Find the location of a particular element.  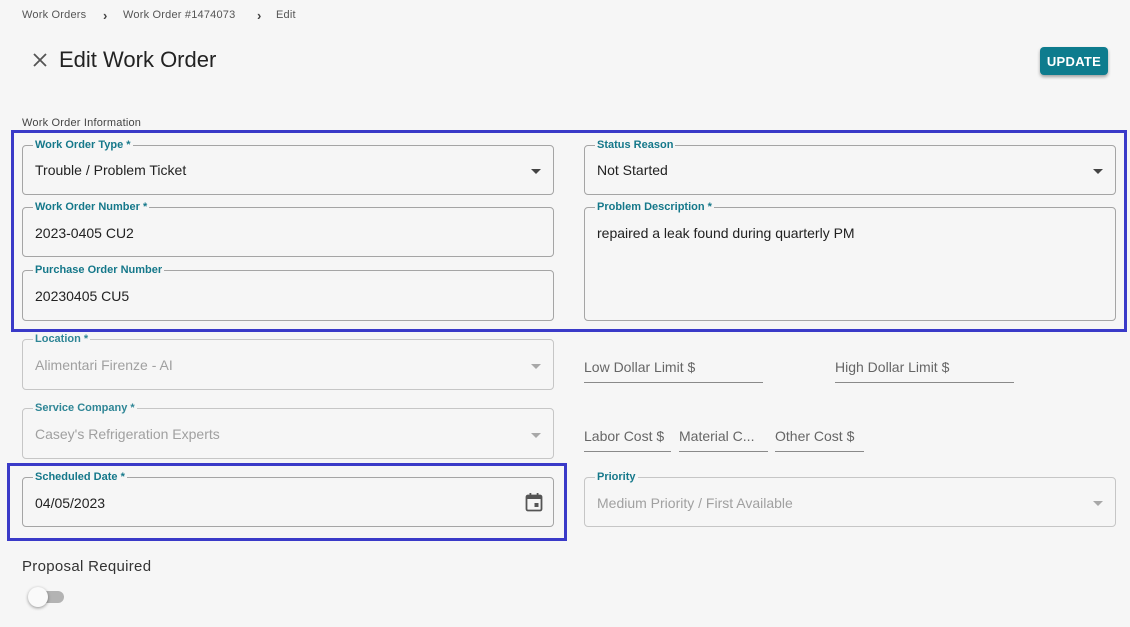

high-dollar-limit-input: High Dollar Limit $ is located at coordinates (924, 371).